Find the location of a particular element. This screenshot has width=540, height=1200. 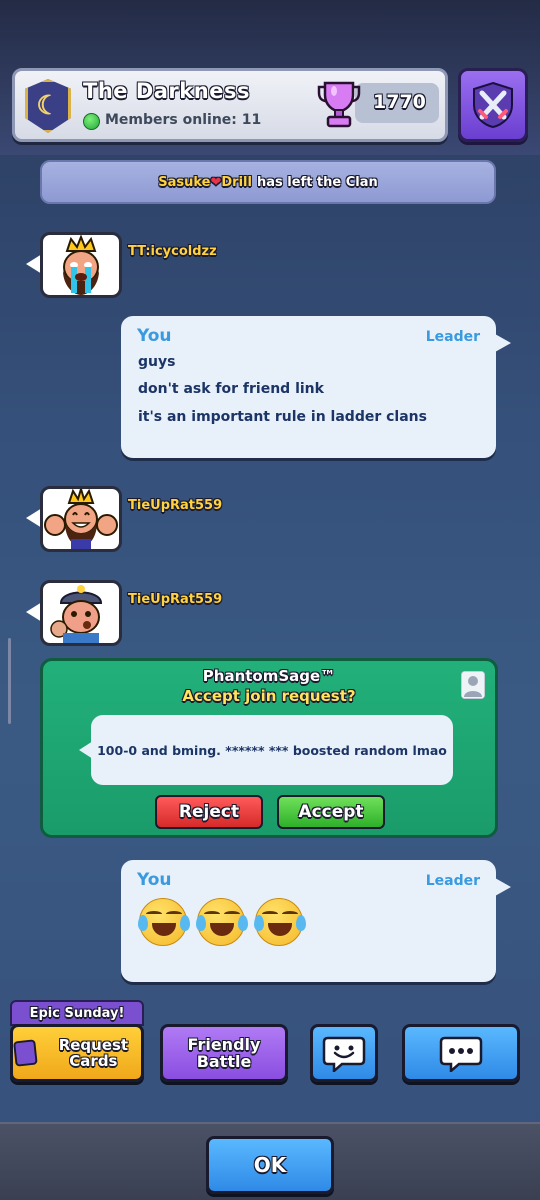

clan-notice: Sasuke ❤ Drill has left the Clan is located at coordinates (268, 182).